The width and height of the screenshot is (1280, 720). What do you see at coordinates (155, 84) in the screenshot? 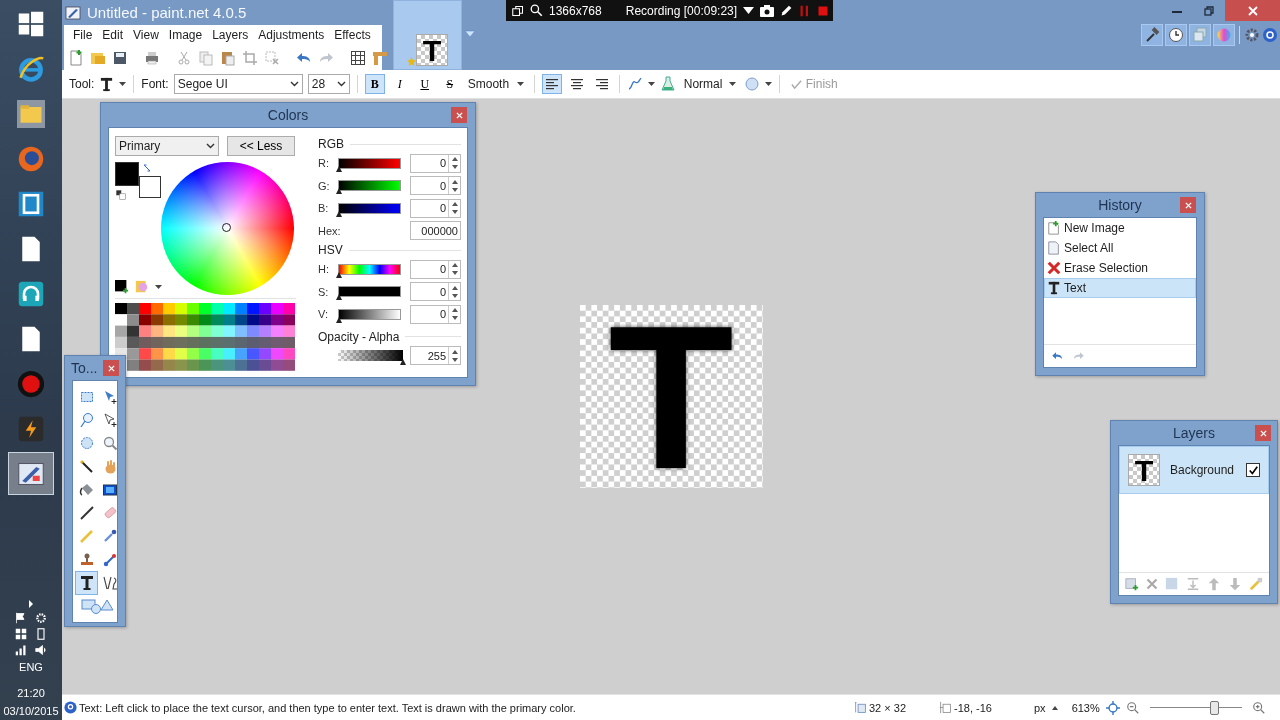
I see `font-label: Font:` at bounding box center [155, 84].